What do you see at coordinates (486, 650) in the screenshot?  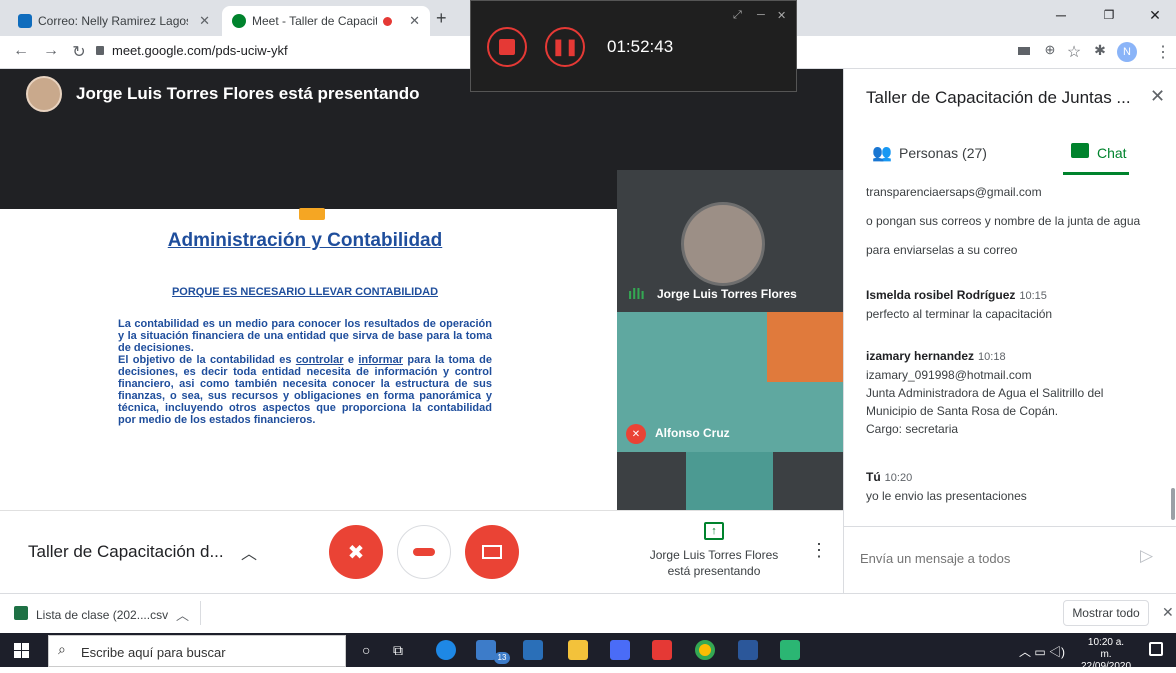 I see `mail-app-icon` at bounding box center [486, 650].